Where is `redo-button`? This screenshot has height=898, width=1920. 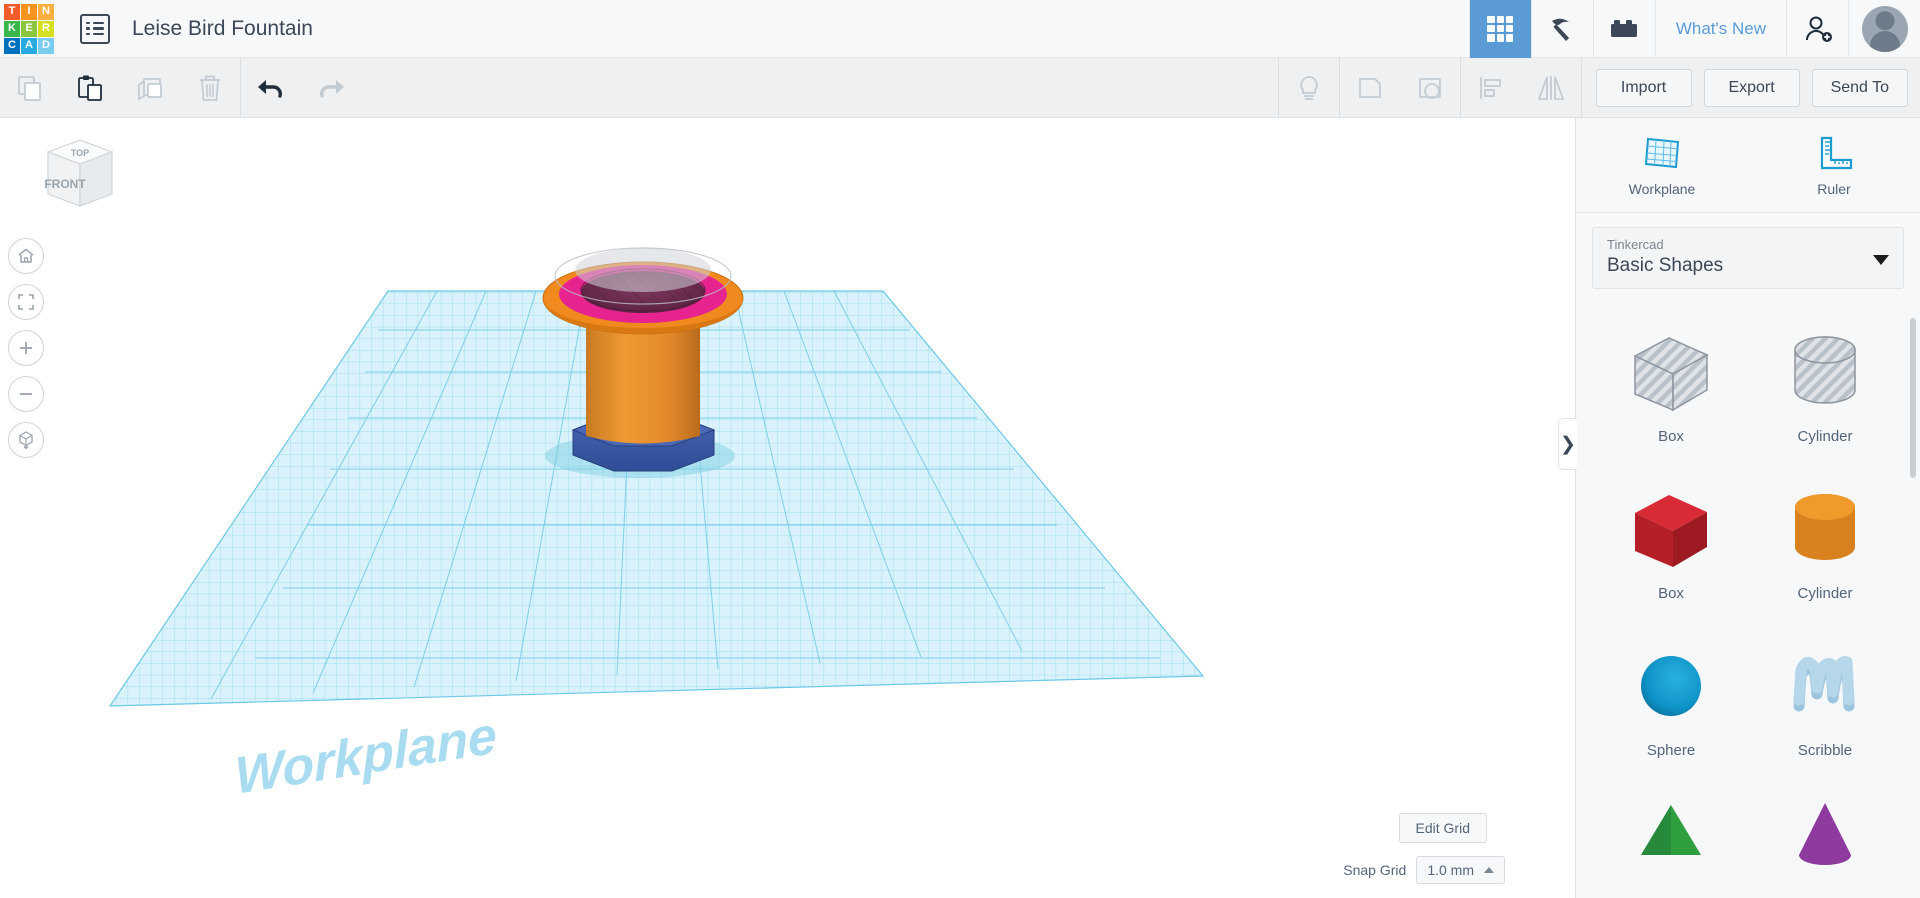
redo-button is located at coordinates (331, 88).